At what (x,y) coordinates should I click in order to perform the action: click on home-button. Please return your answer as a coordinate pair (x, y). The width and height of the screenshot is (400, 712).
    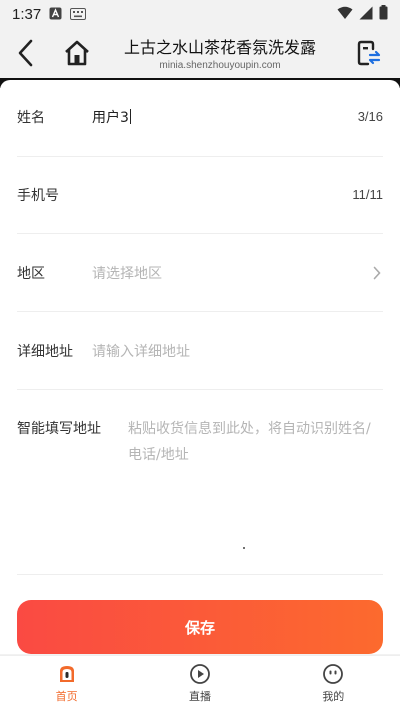
    Looking at the image, I should click on (77, 53).